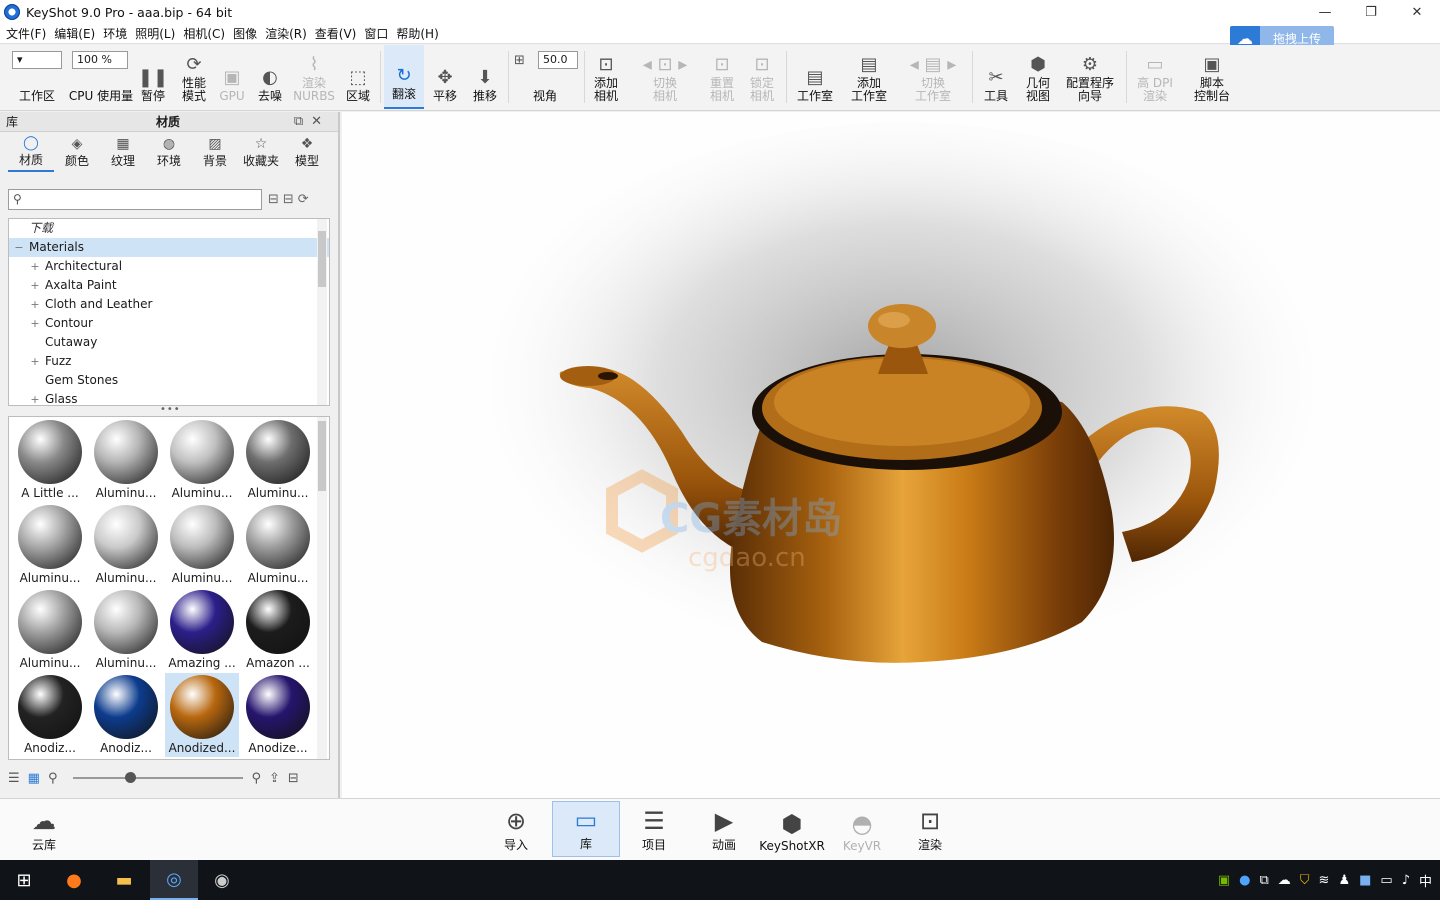  What do you see at coordinates (261, 152) in the screenshot?
I see `tab-favorites: ☆ 收藏夹` at bounding box center [261, 152].